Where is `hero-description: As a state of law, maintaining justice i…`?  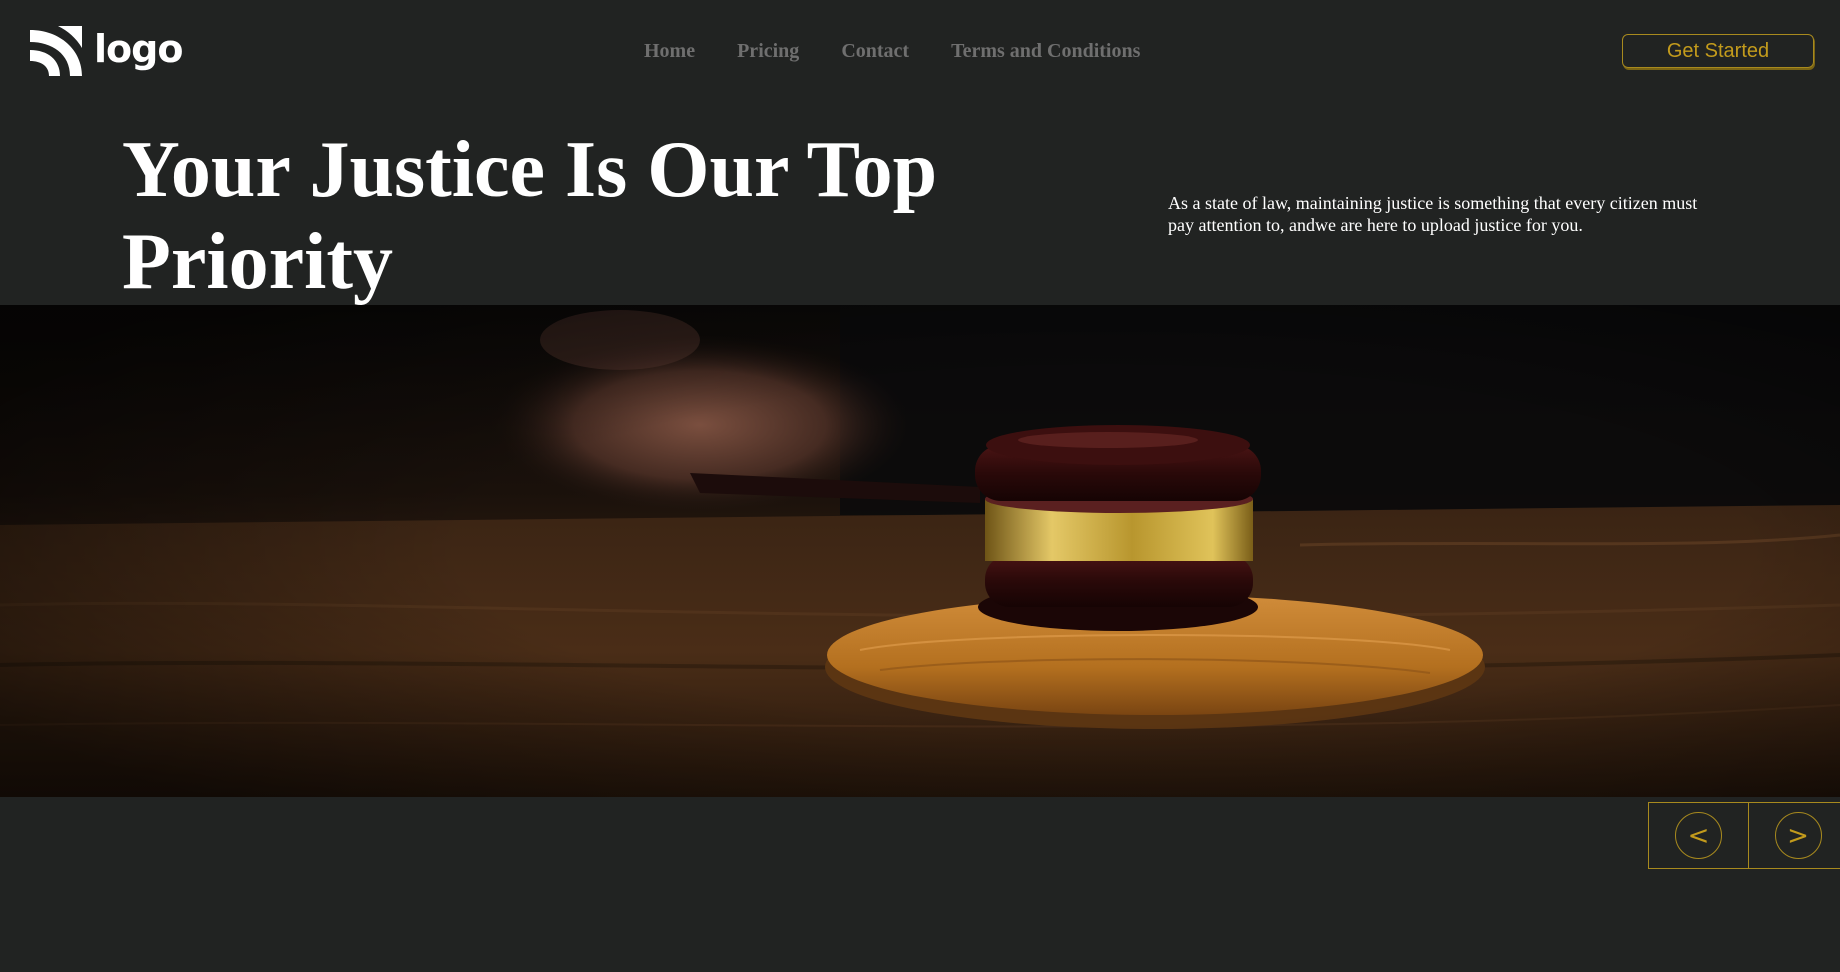 hero-description: As a state of law, maintaining justice i… is located at coordinates (1433, 214).